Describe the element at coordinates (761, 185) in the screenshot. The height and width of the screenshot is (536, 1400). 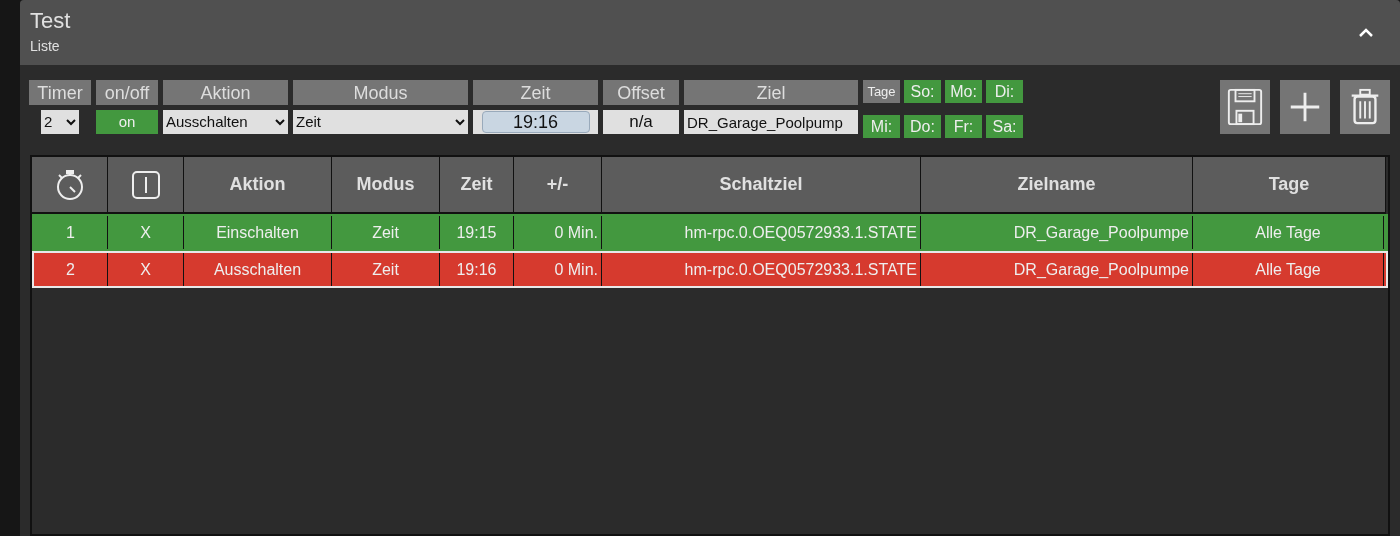
I see `column-header: Schaltziel` at that location.